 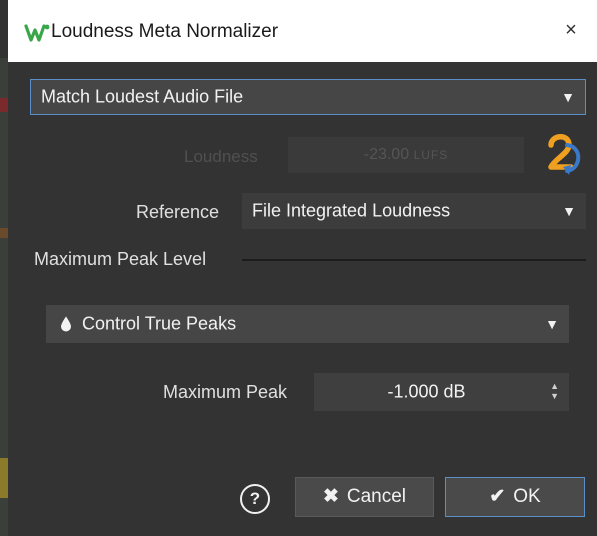 What do you see at coordinates (159, 323) in the screenshot?
I see `peak-mode-value: Control True Peaks` at bounding box center [159, 323].